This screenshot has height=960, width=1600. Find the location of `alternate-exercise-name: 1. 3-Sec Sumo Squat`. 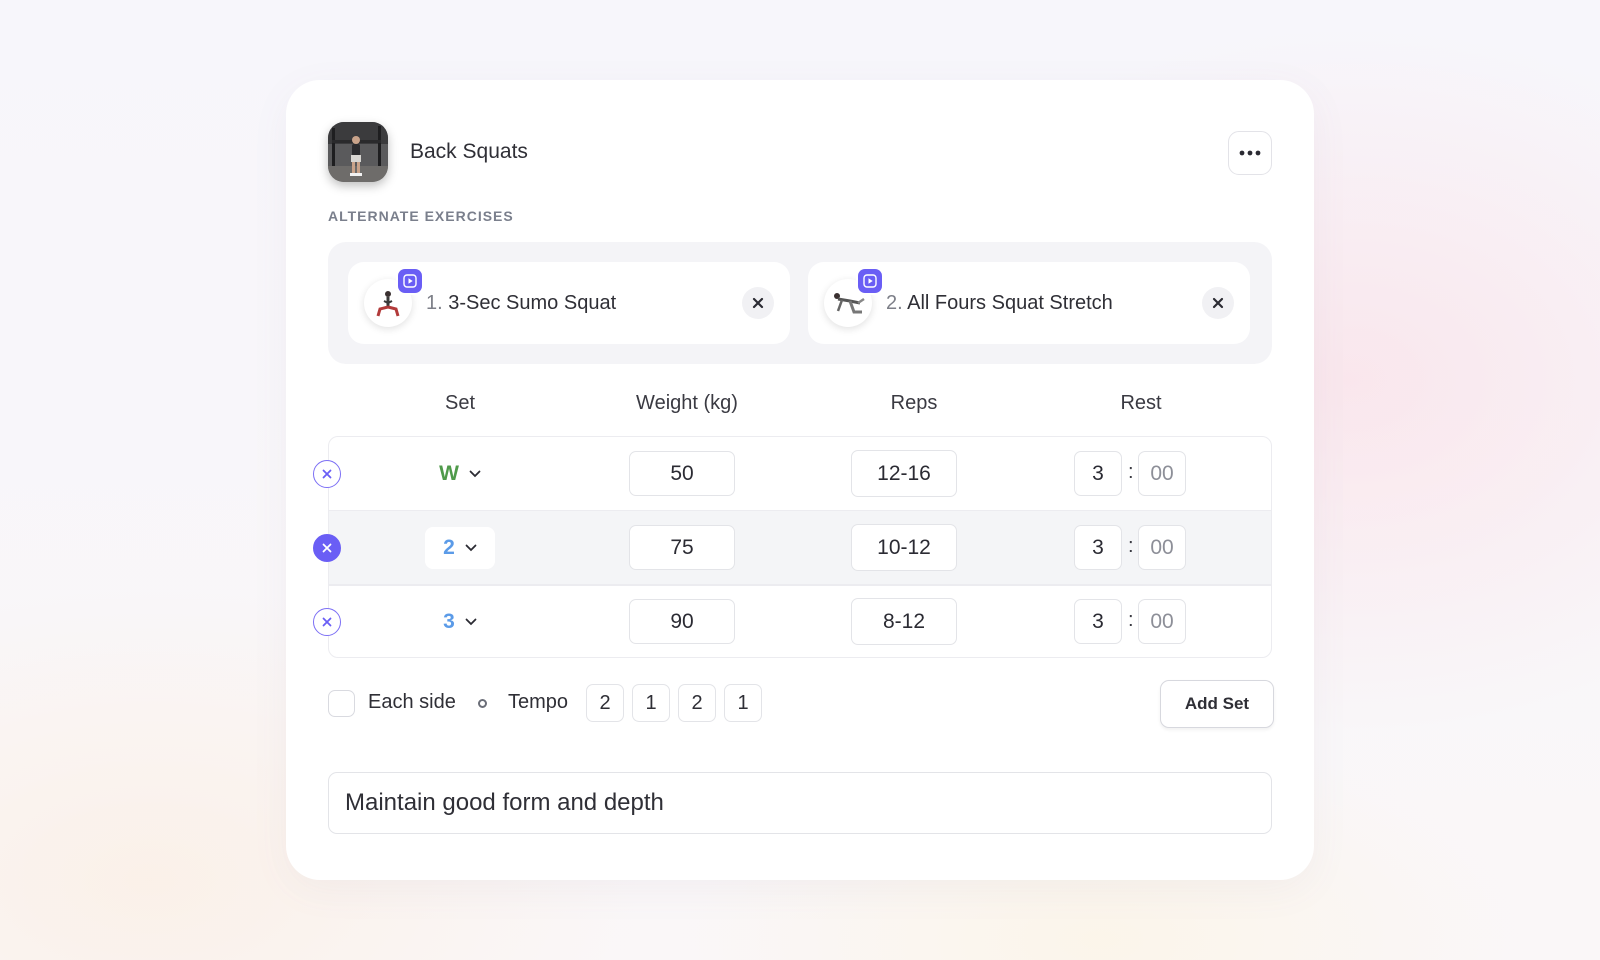

alternate-exercise-name: 1. 3-Sec Sumo Squat is located at coordinates (521, 302).